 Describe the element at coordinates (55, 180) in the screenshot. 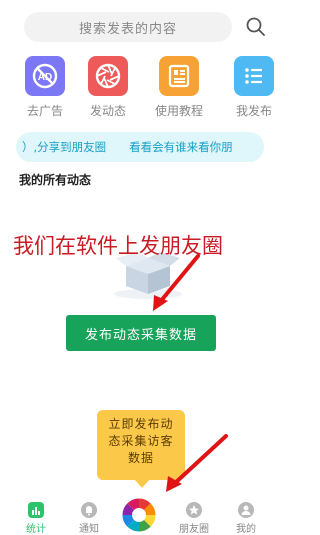

I see `section-title: 我的所有动态` at that location.